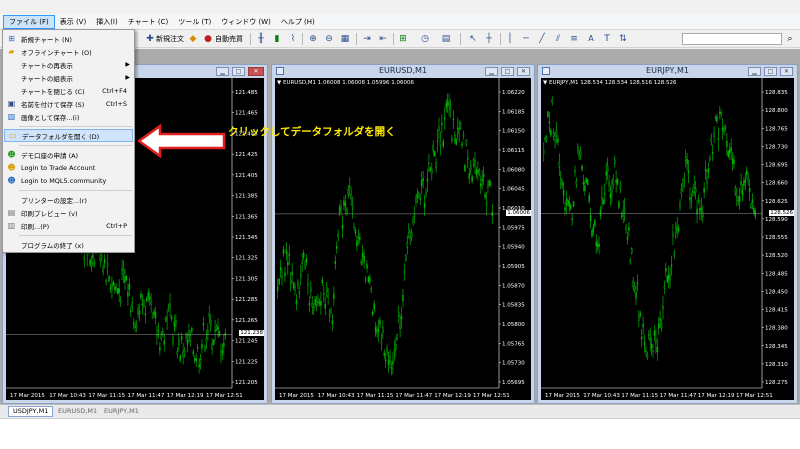 This screenshot has height=449, width=800. What do you see at coordinates (150, 39) in the screenshot?
I see `new-order-icon: ✚` at bounding box center [150, 39].